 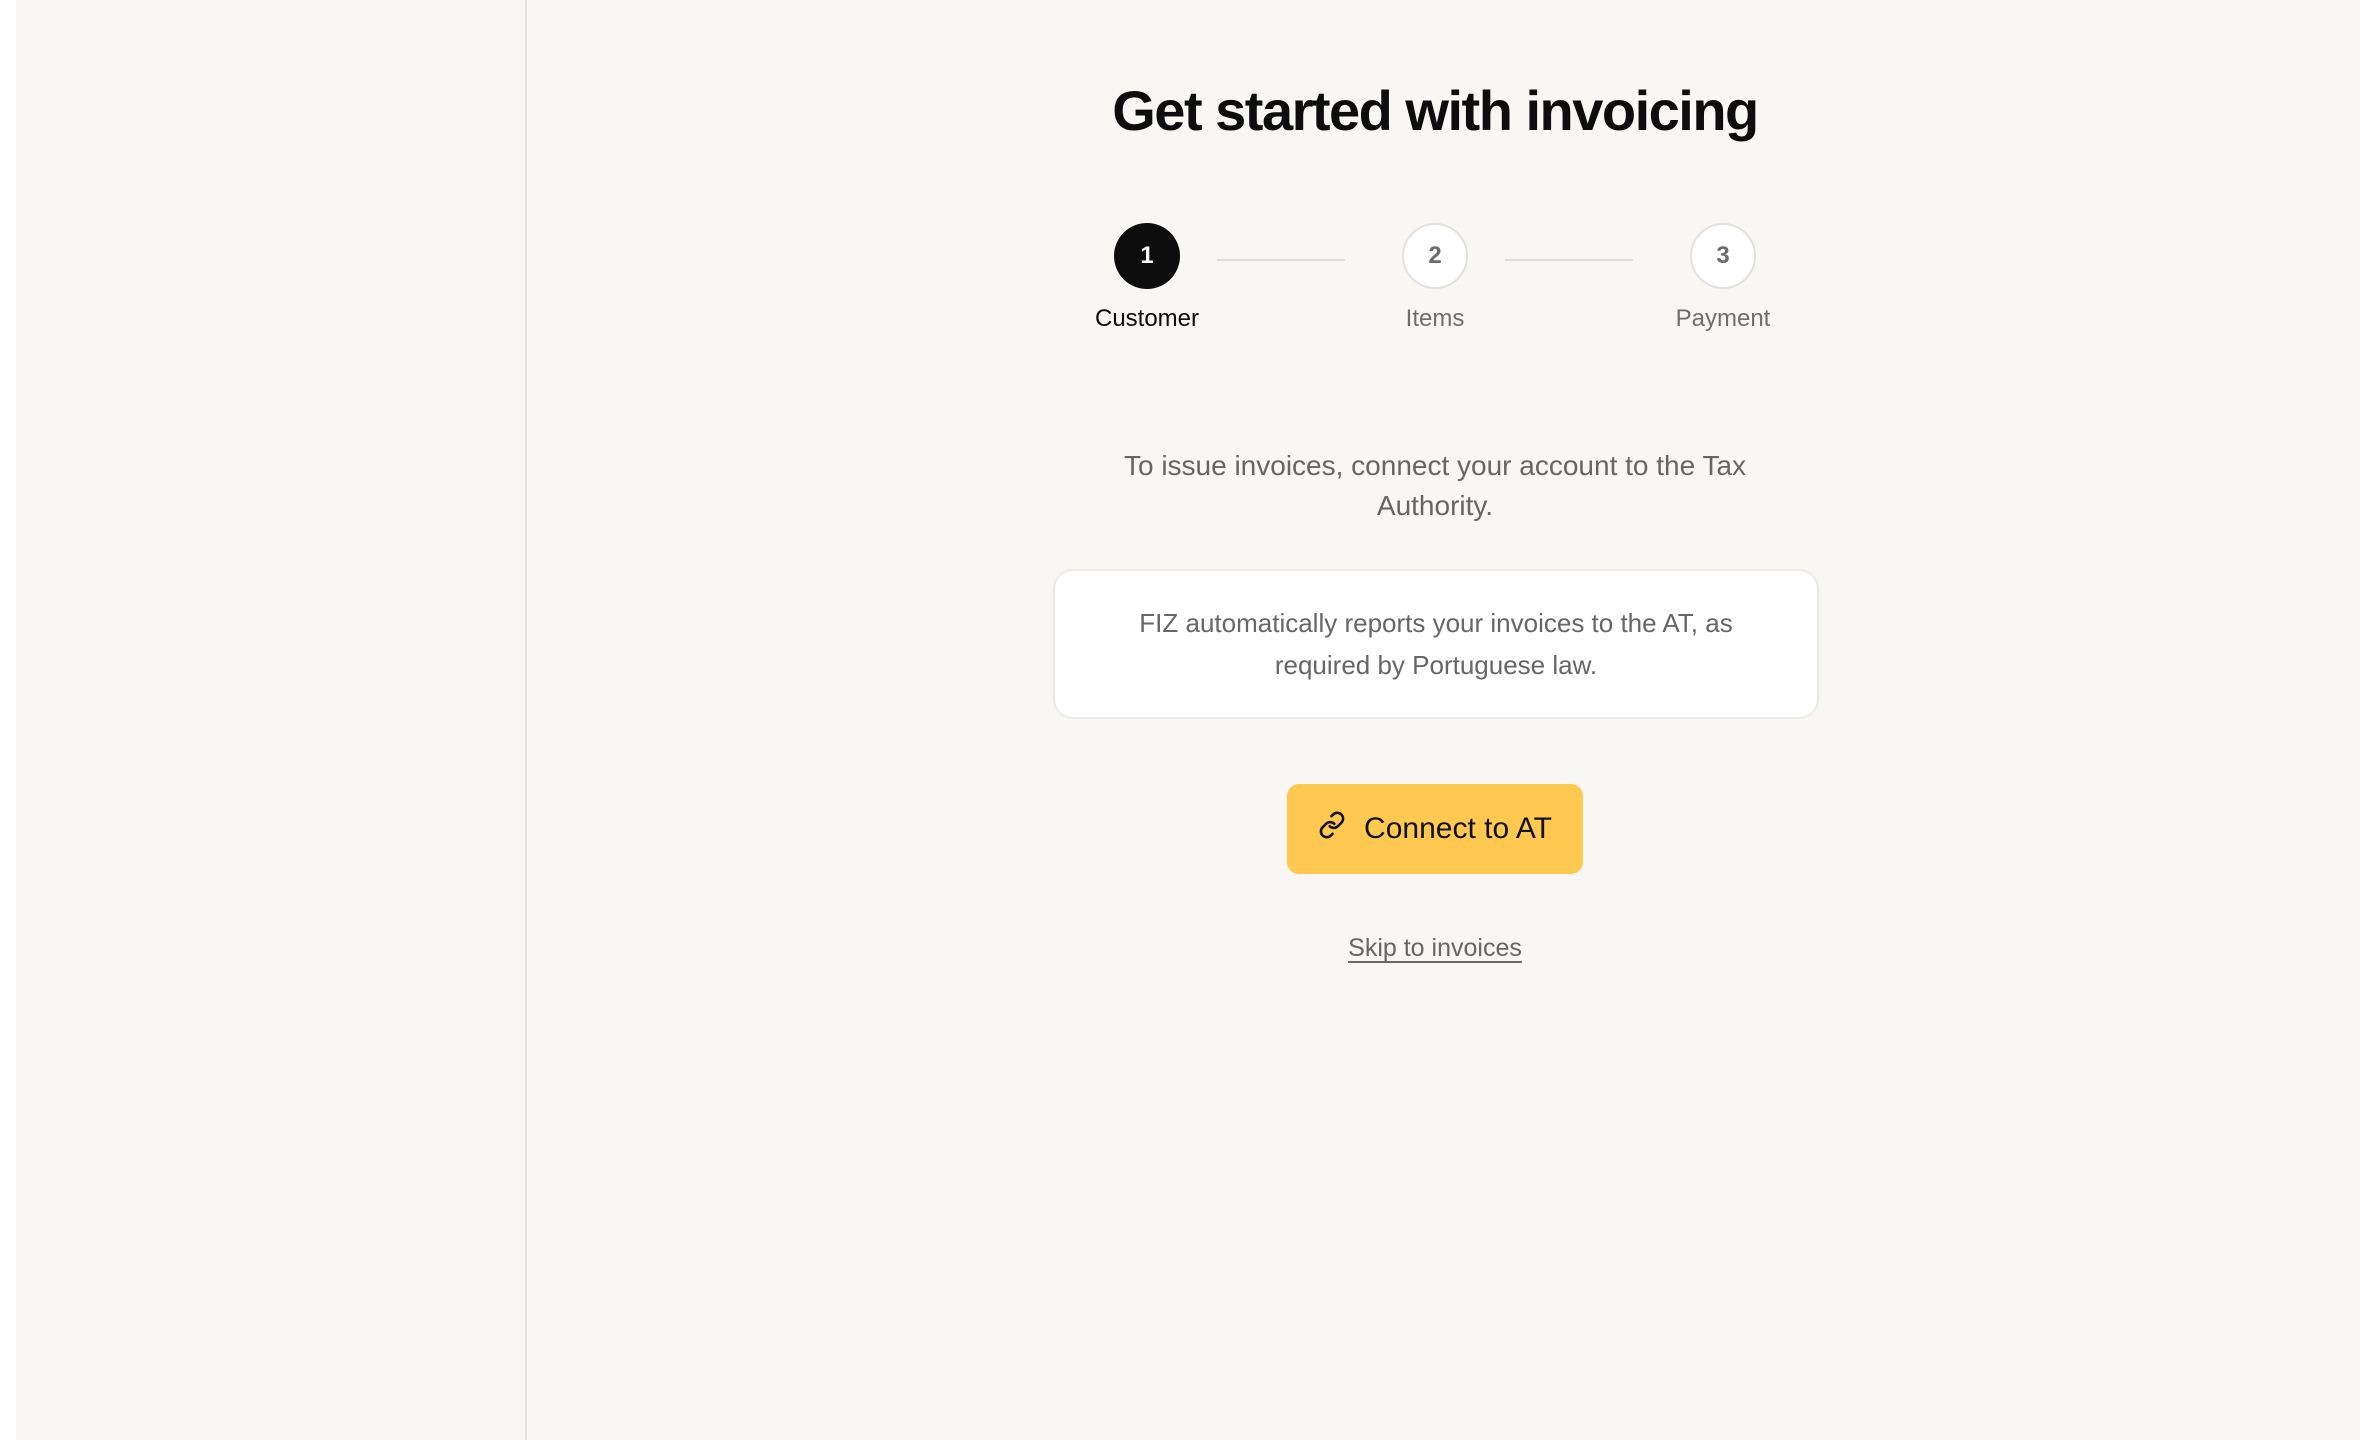 What do you see at coordinates (1723, 318) in the screenshot?
I see `step-3-label: Payment` at bounding box center [1723, 318].